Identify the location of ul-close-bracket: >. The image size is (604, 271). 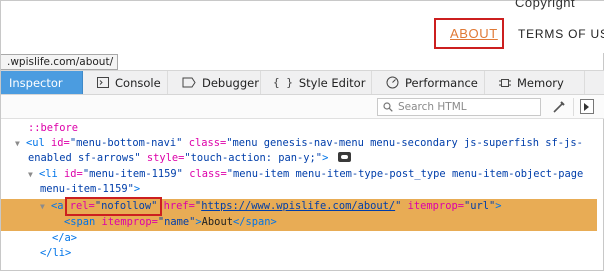
(325, 158).